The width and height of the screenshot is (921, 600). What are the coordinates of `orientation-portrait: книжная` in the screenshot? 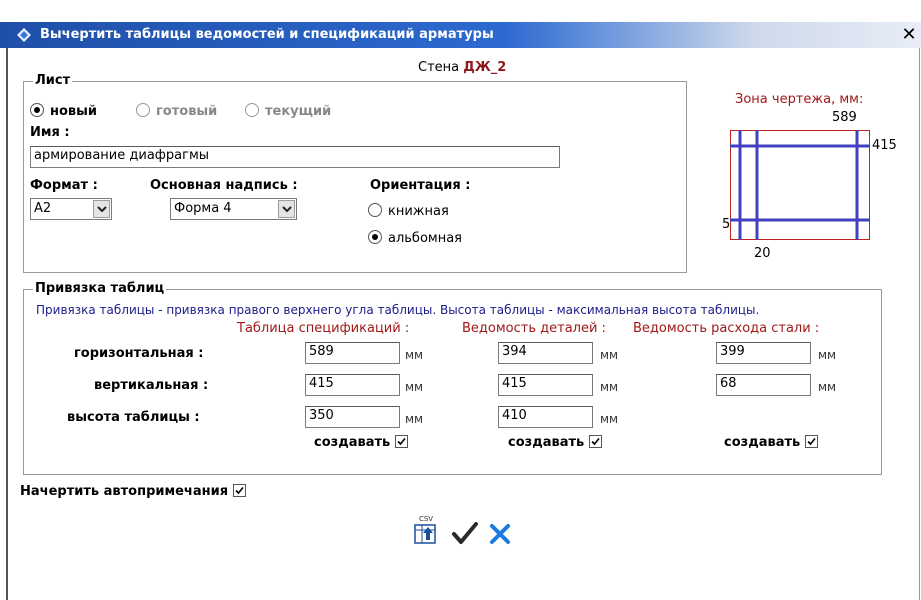 It's located at (408, 211).